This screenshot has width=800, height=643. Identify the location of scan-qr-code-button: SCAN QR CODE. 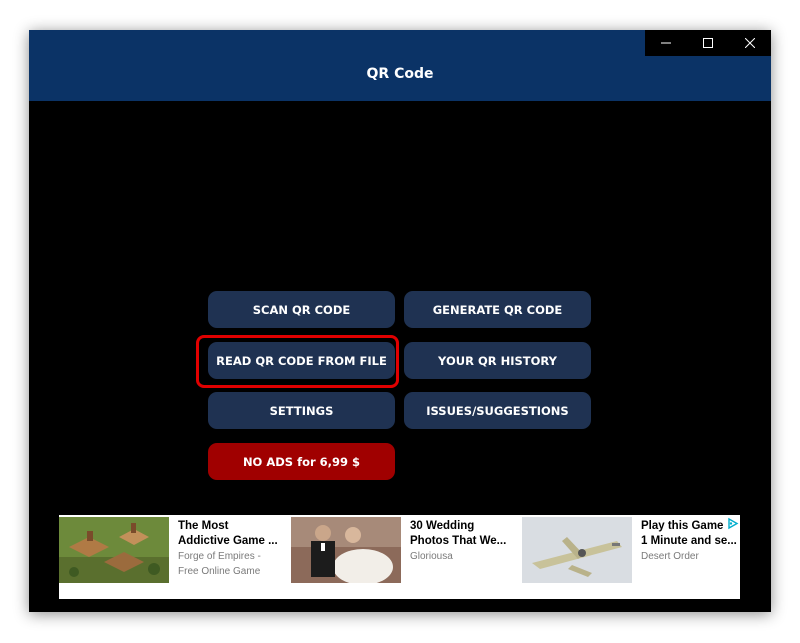
(301, 309).